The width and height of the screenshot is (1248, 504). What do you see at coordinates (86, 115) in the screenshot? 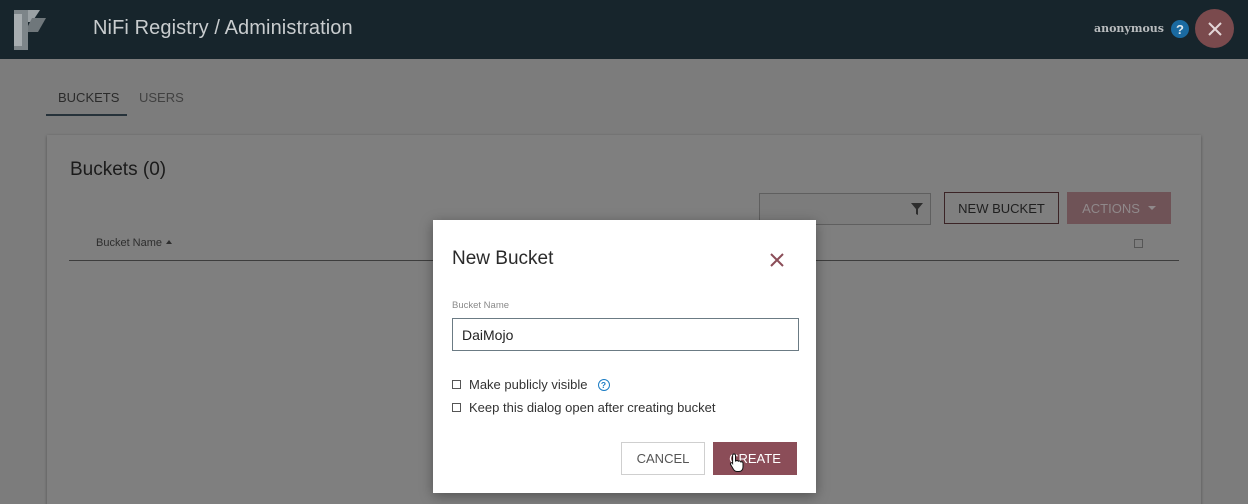
I see `active-tab-indicator` at bounding box center [86, 115].